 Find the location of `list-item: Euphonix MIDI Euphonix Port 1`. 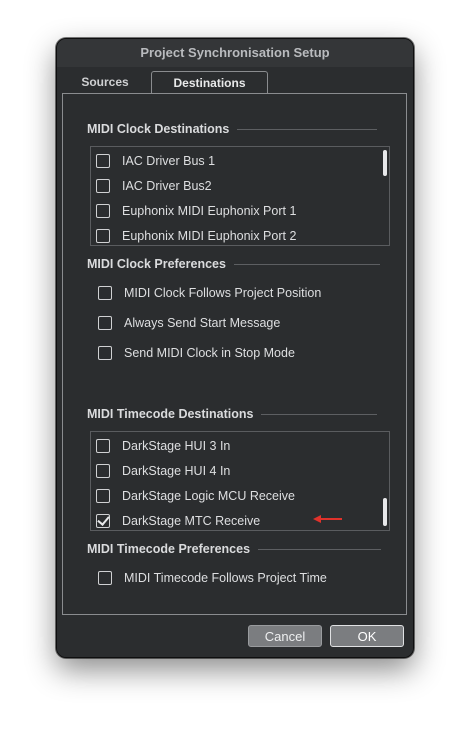

list-item: Euphonix MIDI Euphonix Port 1 is located at coordinates (236, 210).